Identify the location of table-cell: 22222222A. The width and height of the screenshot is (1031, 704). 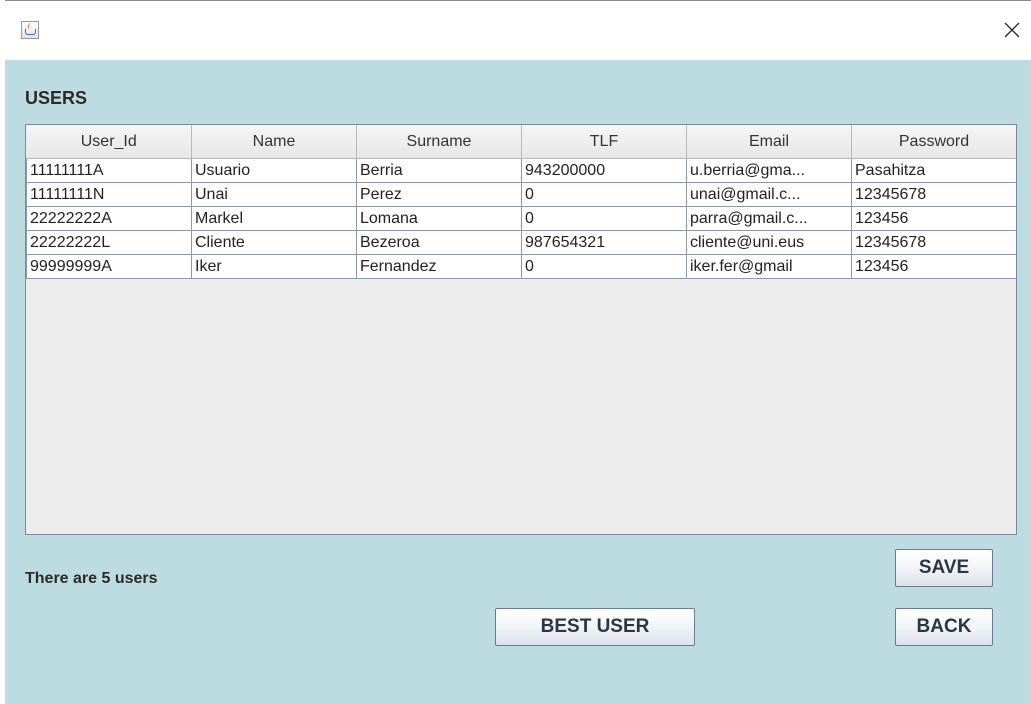
(109, 218).